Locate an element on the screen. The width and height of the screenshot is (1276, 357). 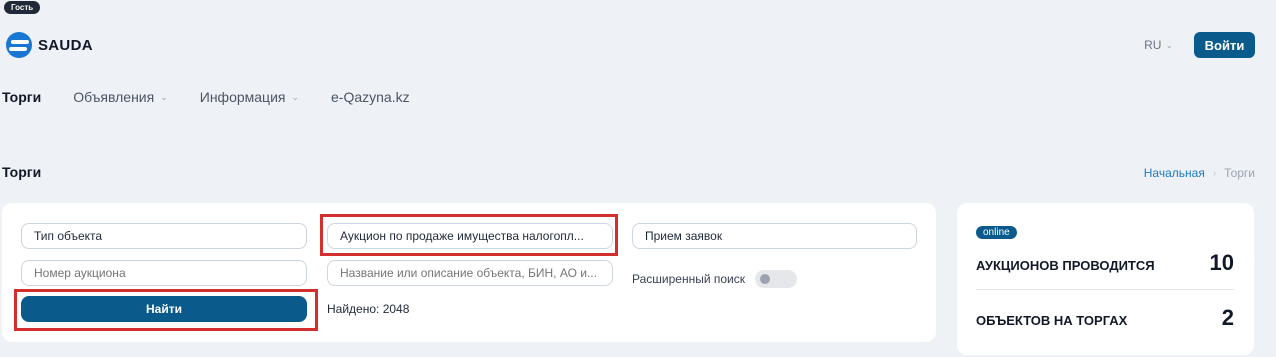
search-input is located at coordinates (470, 273).